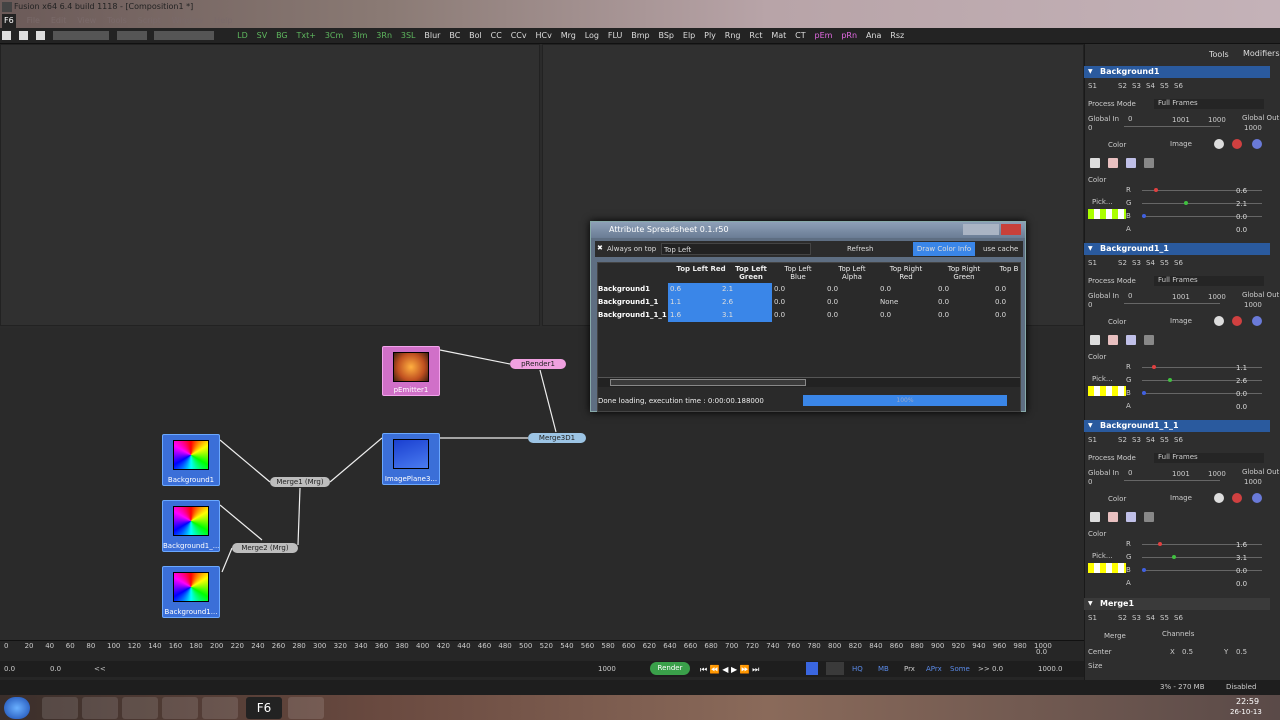 The image size is (1280, 720). What do you see at coordinates (727, 289) in the screenshot?
I see `cell: 2.1` at bounding box center [727, 289].